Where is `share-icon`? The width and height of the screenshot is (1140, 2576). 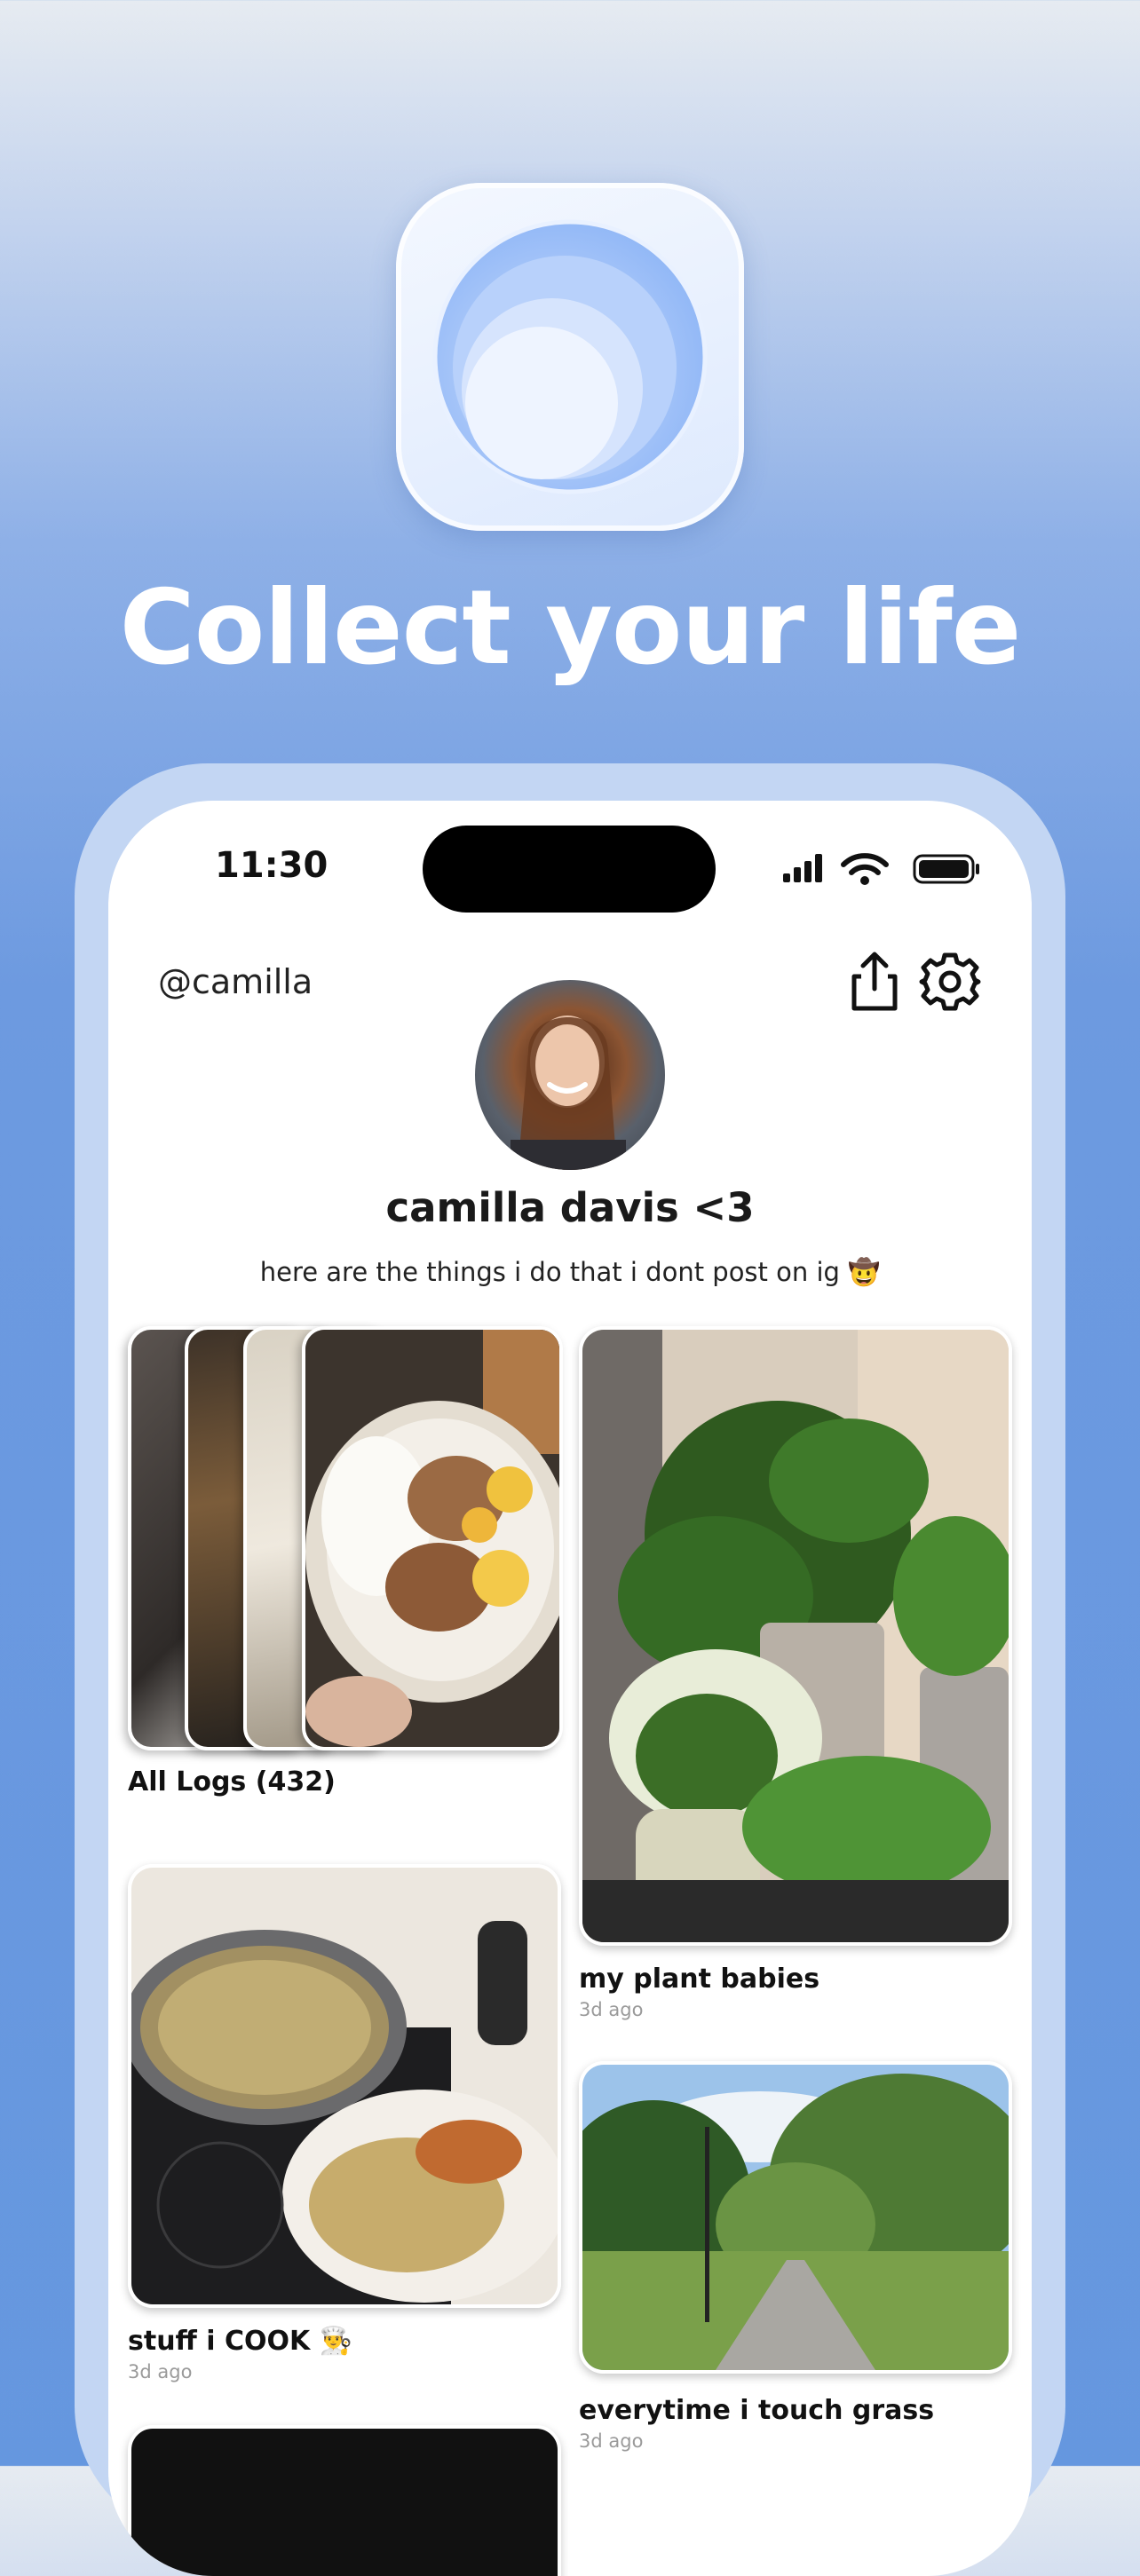
share-icon is located at coordinates (874, 981).